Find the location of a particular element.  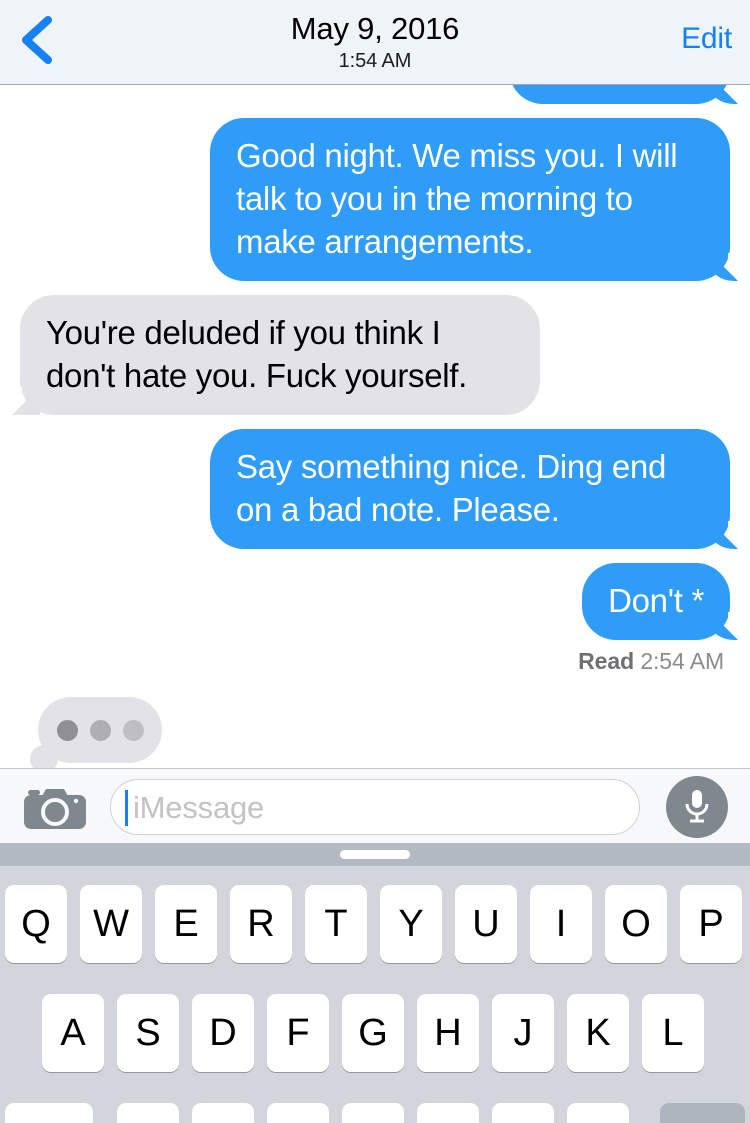

key-l: L is located at coordinates (673, 1033).